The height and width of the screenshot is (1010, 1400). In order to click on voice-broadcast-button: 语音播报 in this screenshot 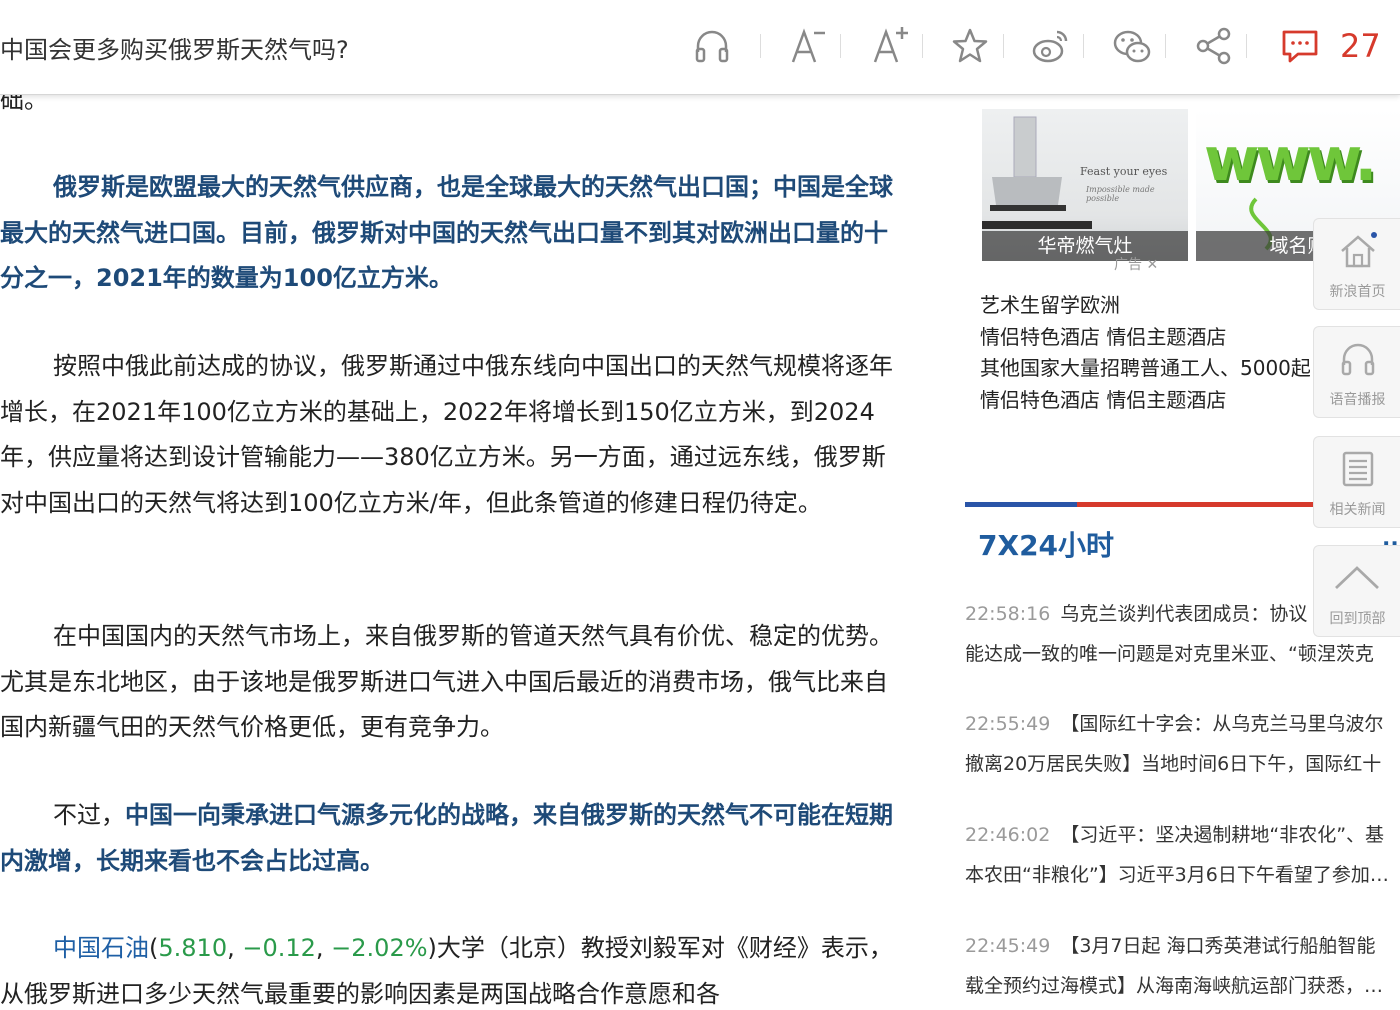, I will do `click(1356, 372)`.